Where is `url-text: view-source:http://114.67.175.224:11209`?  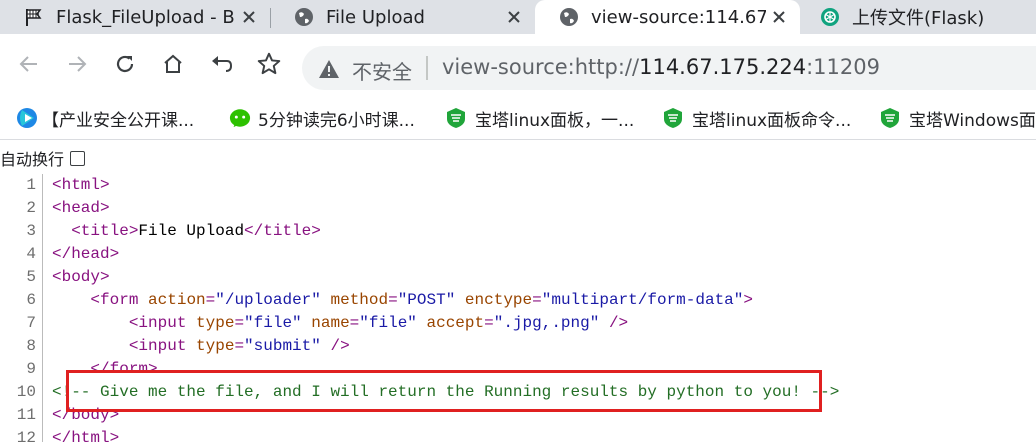 url-text: view-source:http://114.67.175.224:11209 is located at coordinates (661, 67).